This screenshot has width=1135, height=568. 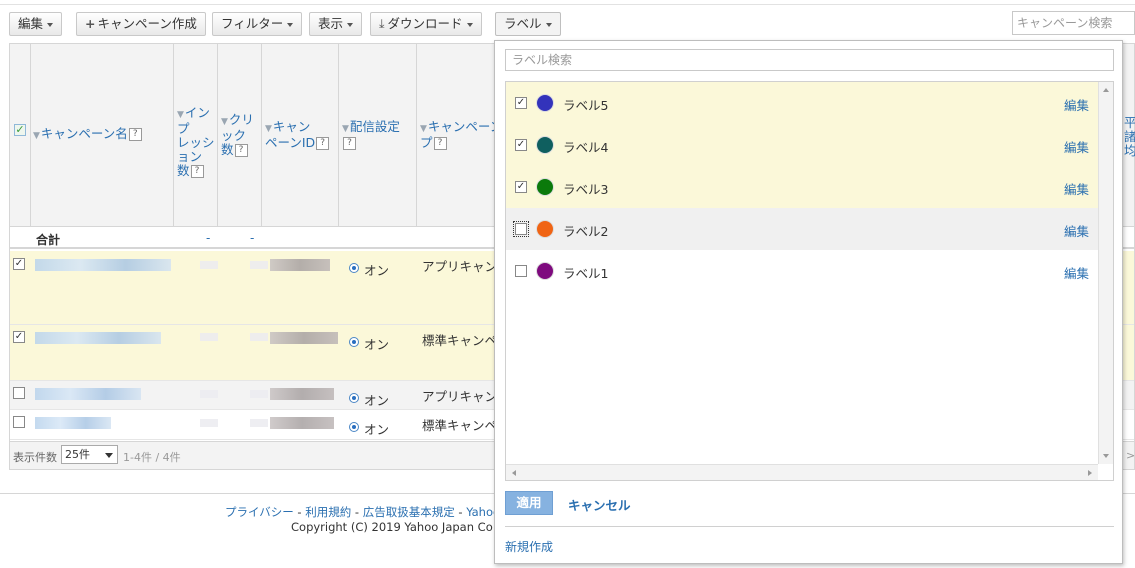 I want to click on terms-link: 利用規約, so click(x=328, y=512).